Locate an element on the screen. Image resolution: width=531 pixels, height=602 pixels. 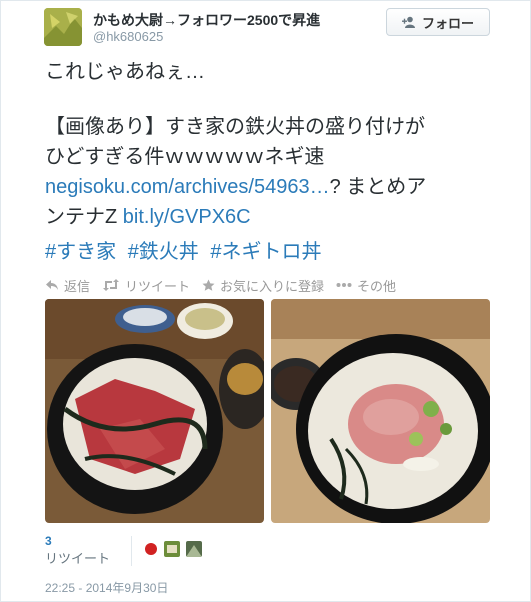
more-button: その他 is located at coordinates (366, 285).